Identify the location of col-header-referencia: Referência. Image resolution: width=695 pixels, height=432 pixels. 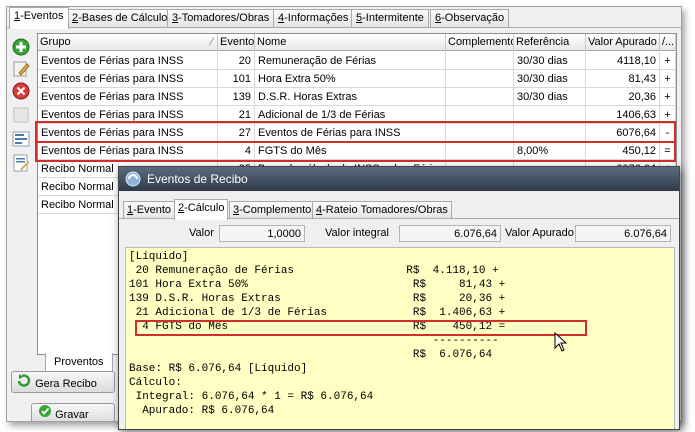
(550, 42).